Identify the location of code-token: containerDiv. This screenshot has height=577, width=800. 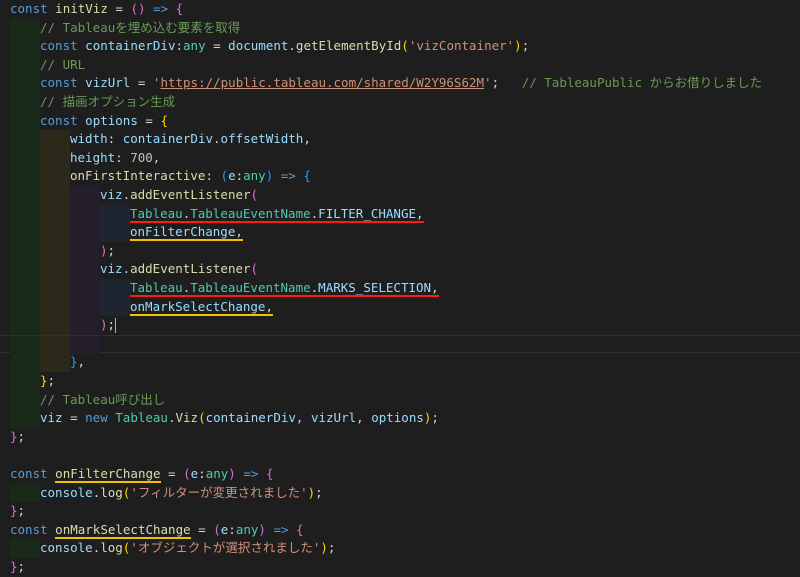
(168, 139).